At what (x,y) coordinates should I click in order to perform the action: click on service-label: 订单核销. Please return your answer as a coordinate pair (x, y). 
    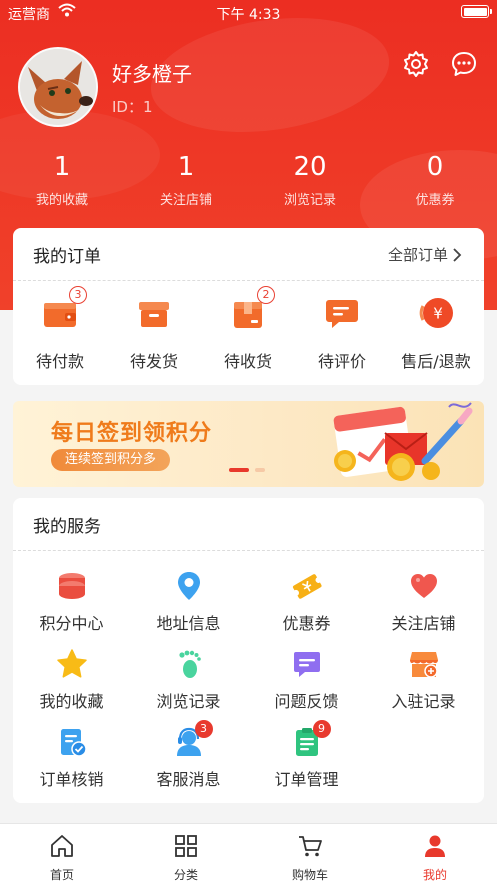
    Looking at the image, I should click on (71, 779).